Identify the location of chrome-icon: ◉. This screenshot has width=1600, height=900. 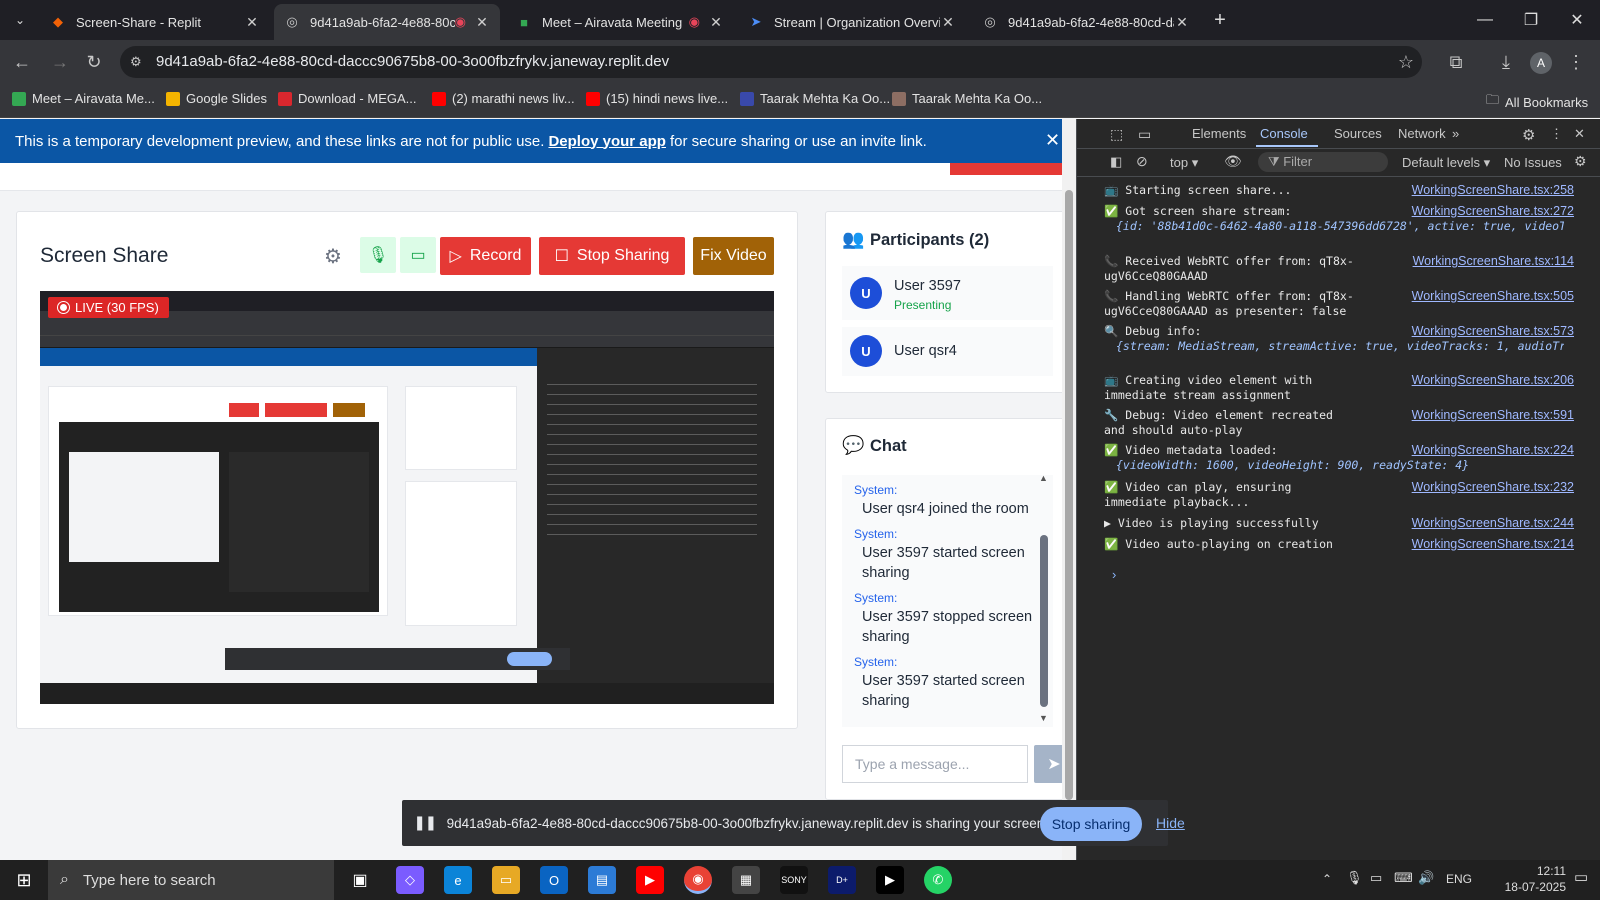
(698, 880).